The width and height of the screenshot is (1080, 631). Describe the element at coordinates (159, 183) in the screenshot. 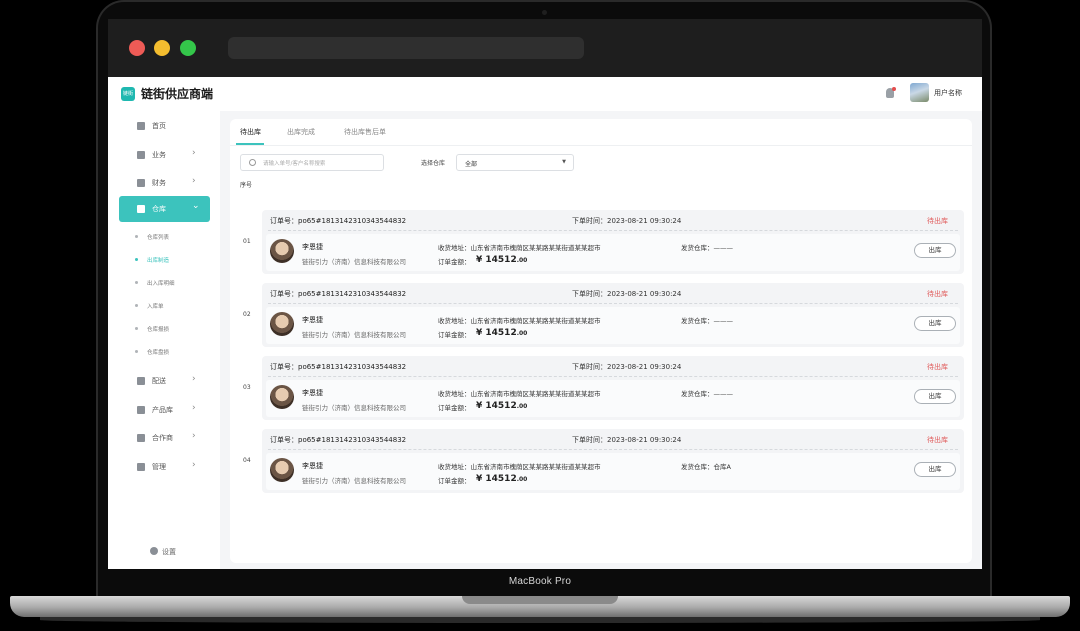

I see `sidebar-item-label: 财务` at that location.